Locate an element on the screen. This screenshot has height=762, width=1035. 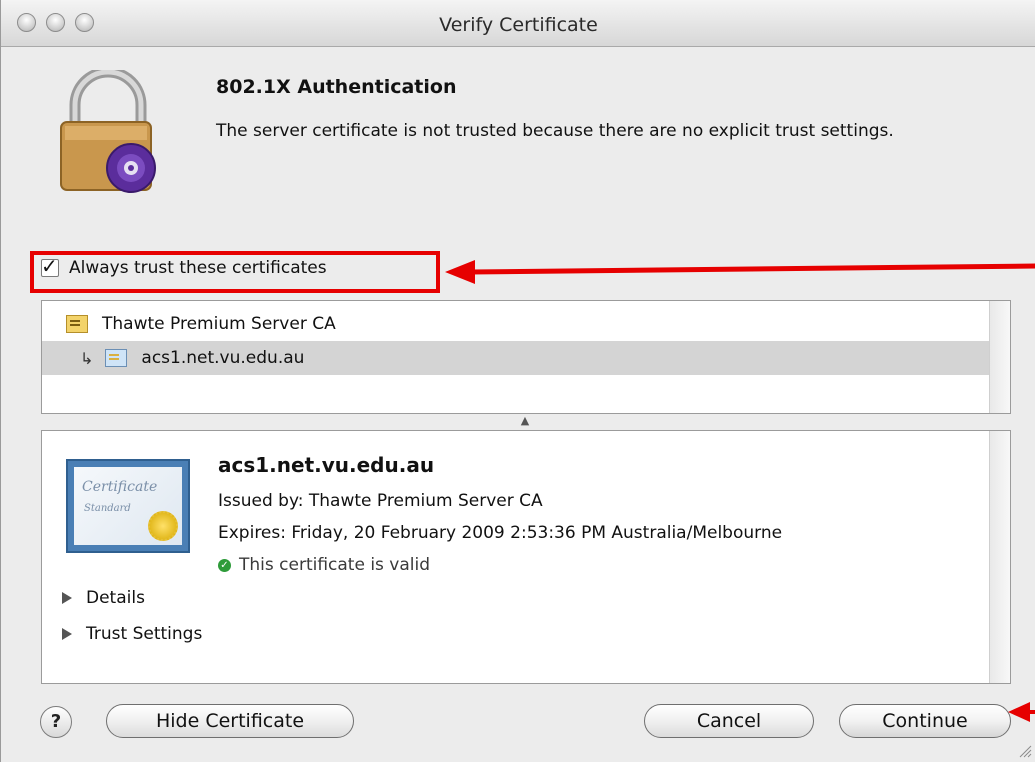
window-title: Verify Certificate is located at coordinates (518, 25).